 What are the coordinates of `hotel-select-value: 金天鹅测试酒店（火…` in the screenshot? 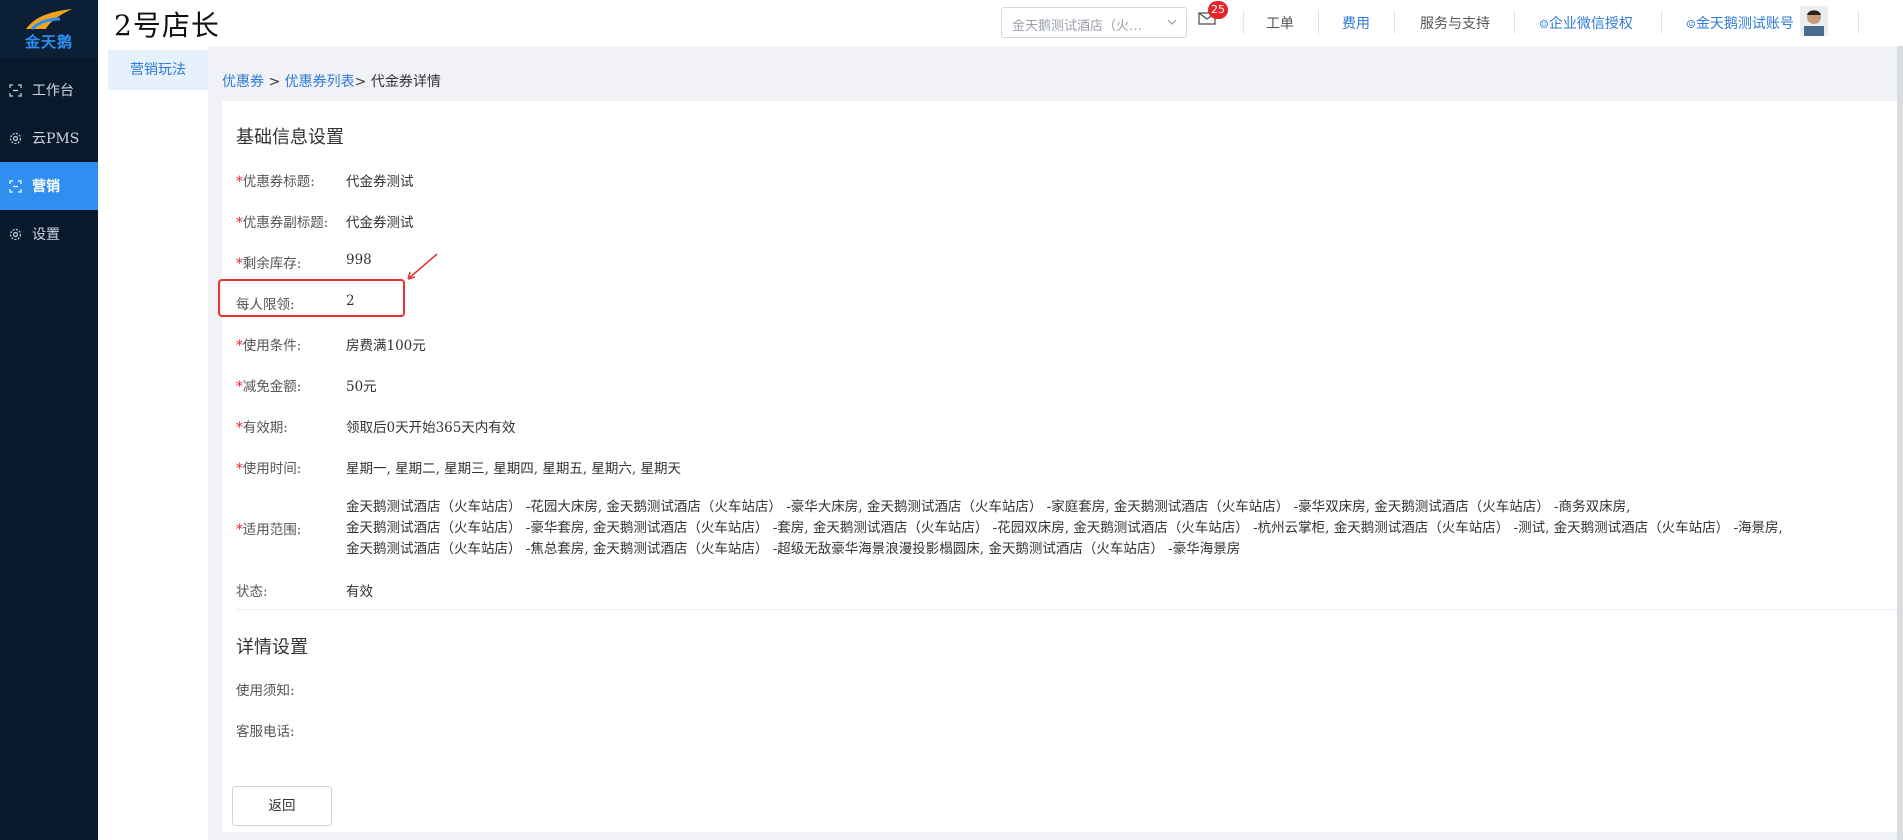 It's located at (1077, 26).